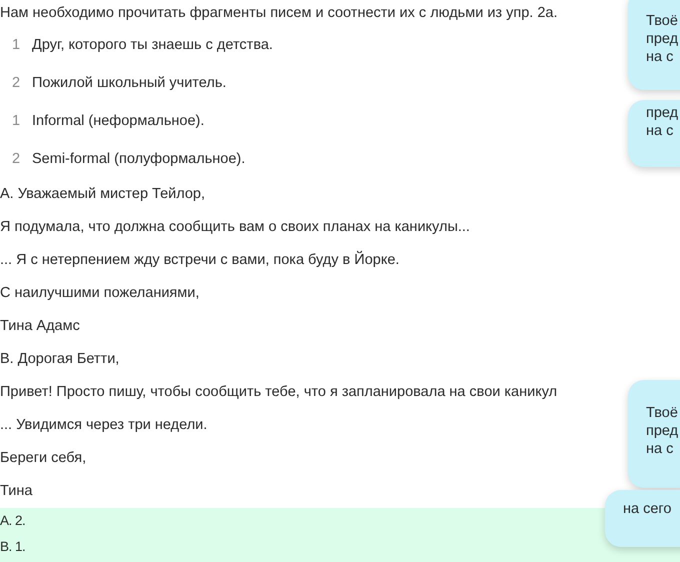 Image resolution: width=680 pixels, height=562 pixels. I want to click on popup-text: на сего, so click(647, 509).